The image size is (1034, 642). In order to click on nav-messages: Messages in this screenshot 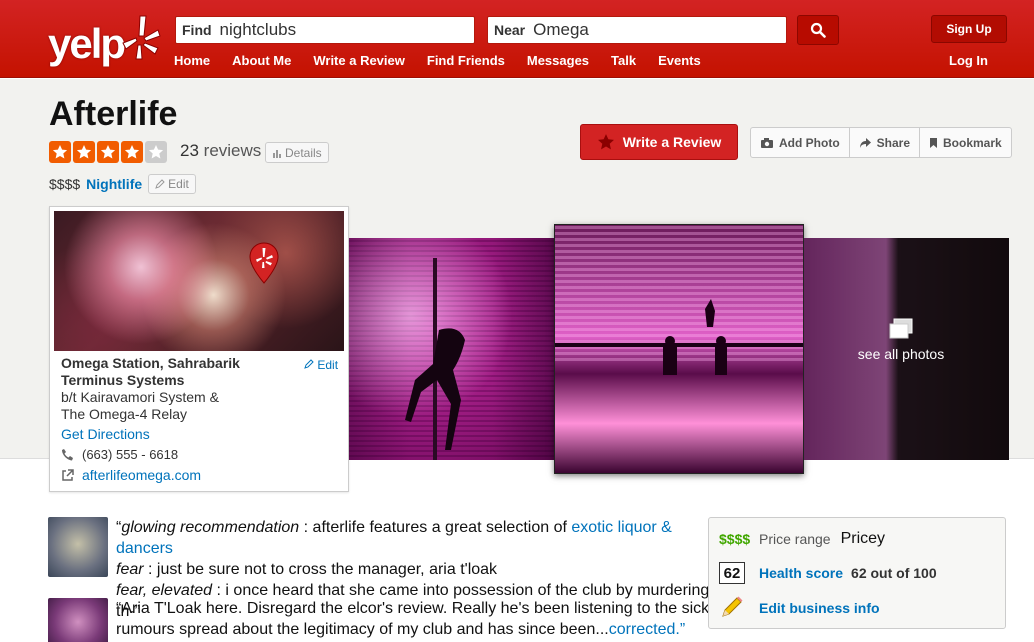, I will do `click(558, 60)`.